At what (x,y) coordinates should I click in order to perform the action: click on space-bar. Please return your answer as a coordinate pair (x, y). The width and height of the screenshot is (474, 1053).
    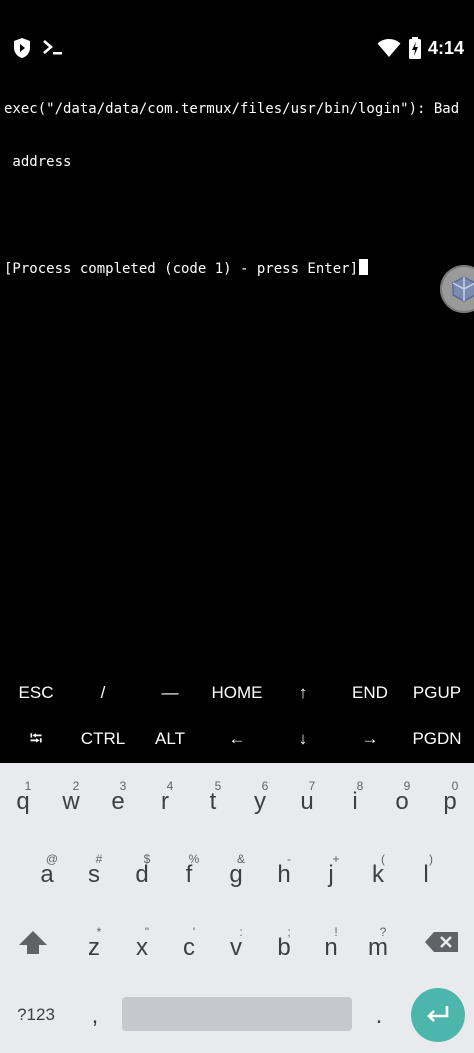
    Looking at the image, I should click on (237, 1014).